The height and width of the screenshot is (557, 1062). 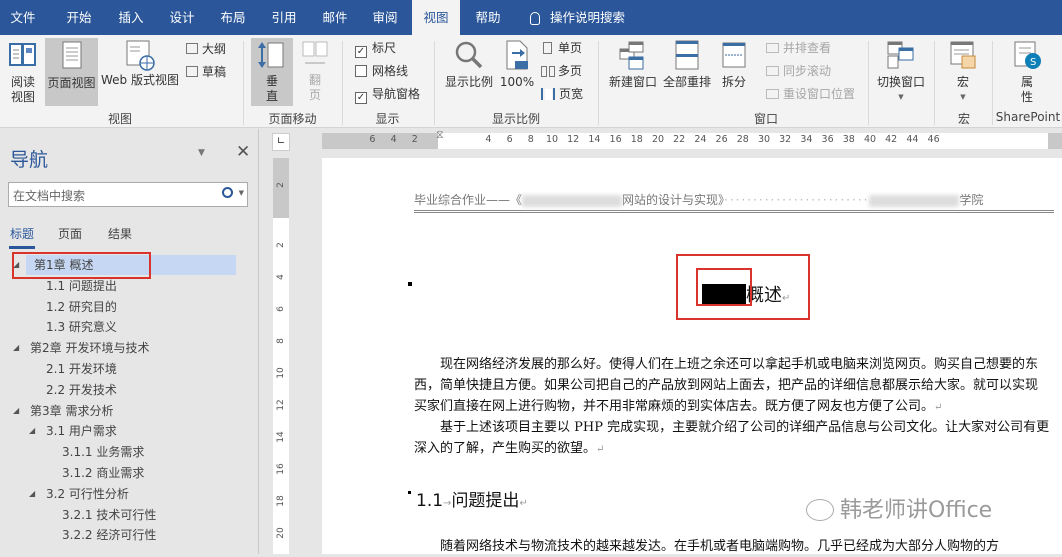 I want to click on nav-pane-checkbox: ✓ 导航窗格, so click(x=387, y=94).